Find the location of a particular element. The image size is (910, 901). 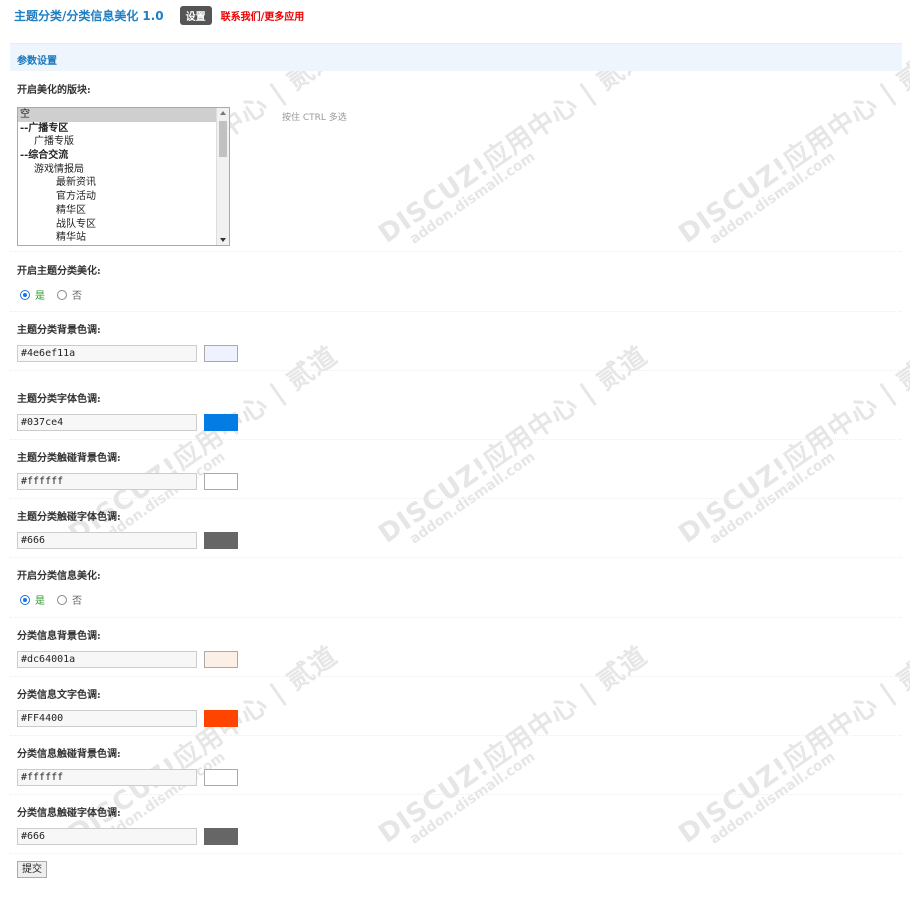

thread-font-label: 主题分类字体色调: is located at coordinates (59, 399).